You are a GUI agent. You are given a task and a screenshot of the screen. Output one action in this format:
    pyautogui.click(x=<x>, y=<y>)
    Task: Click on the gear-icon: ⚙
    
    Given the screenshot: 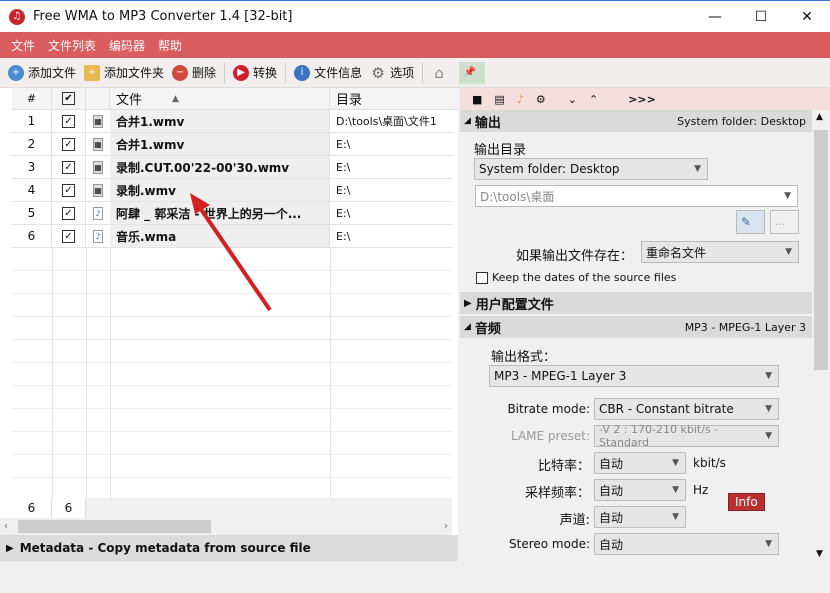 What is the action you would take?
    pyautogui.click(x=541, y=99)
    